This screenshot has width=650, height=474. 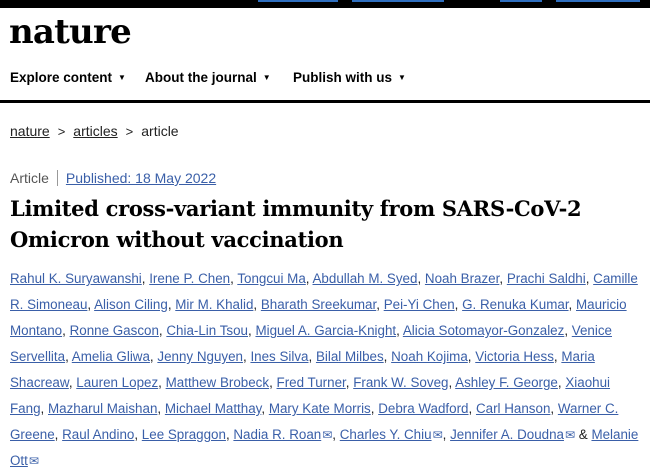 I want to click on nav-label: Explore content, so click(x=61, y=77).